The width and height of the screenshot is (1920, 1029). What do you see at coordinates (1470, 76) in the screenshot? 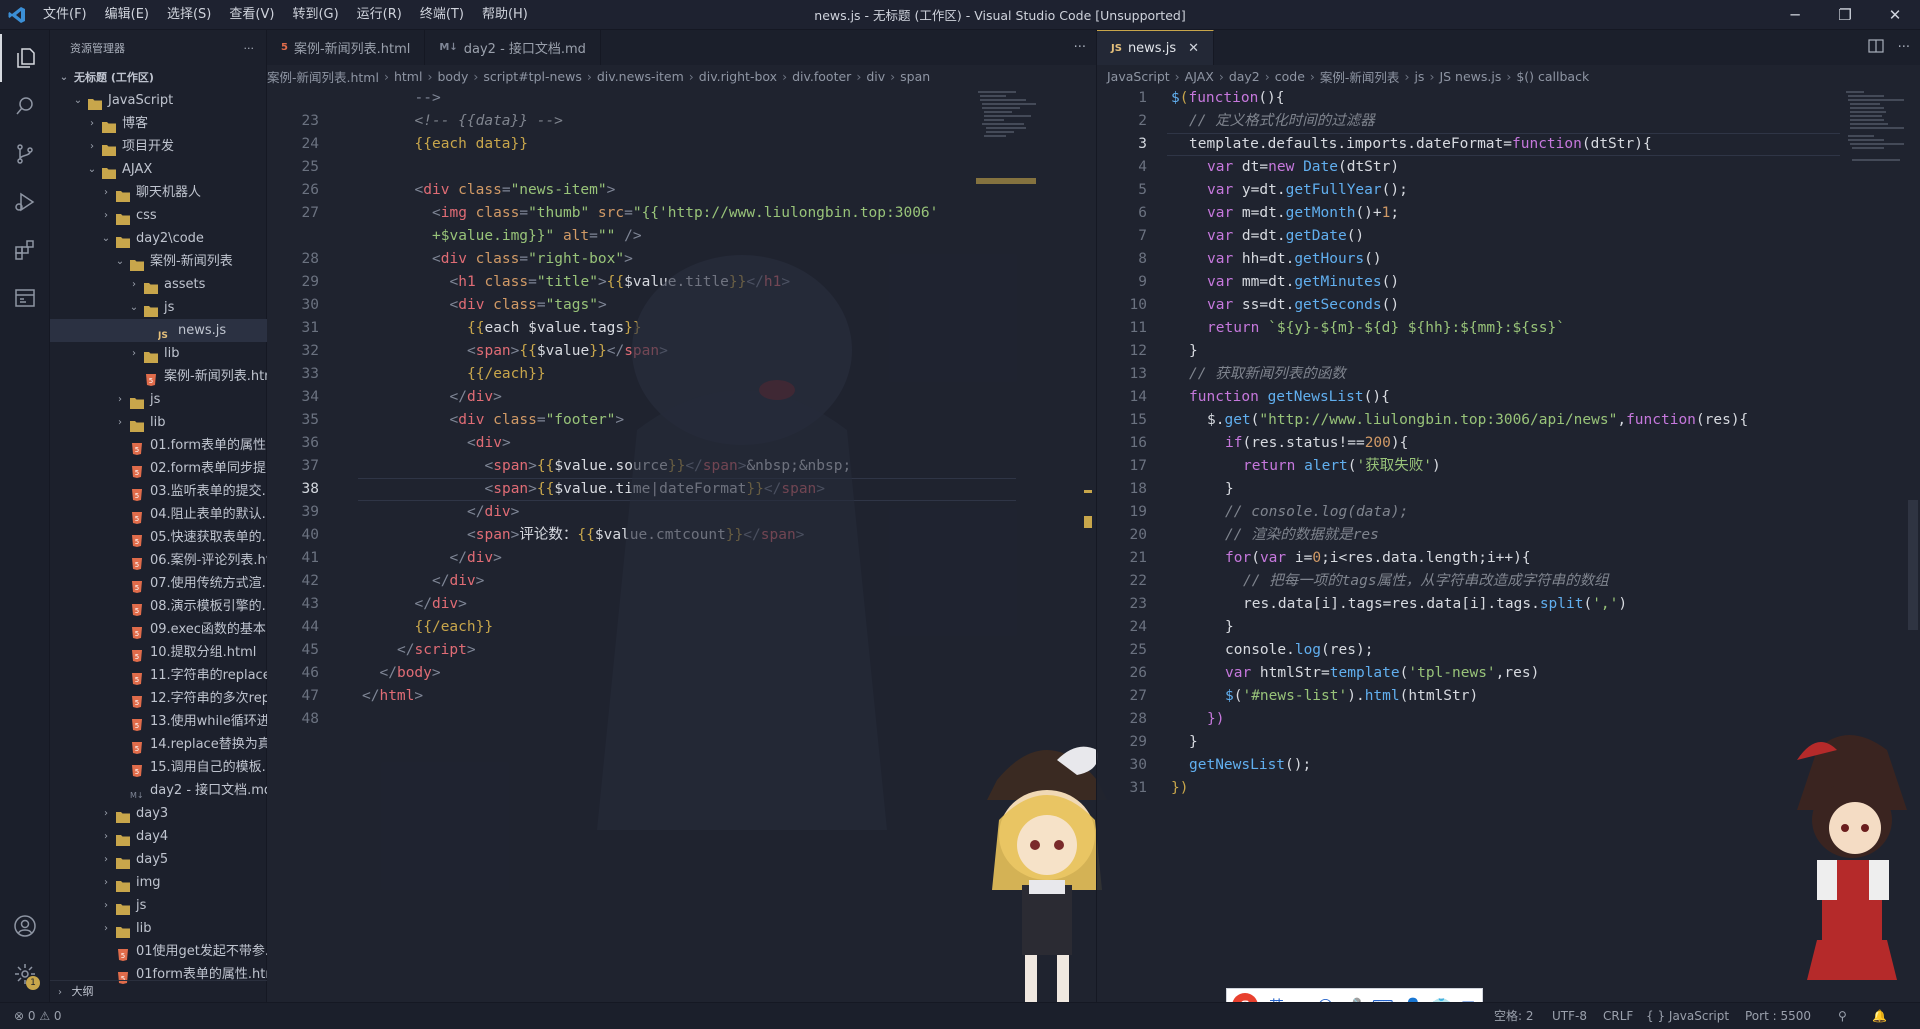
I see `breadcrumb-item: JS news.js` at bounding box center [1470, 76].